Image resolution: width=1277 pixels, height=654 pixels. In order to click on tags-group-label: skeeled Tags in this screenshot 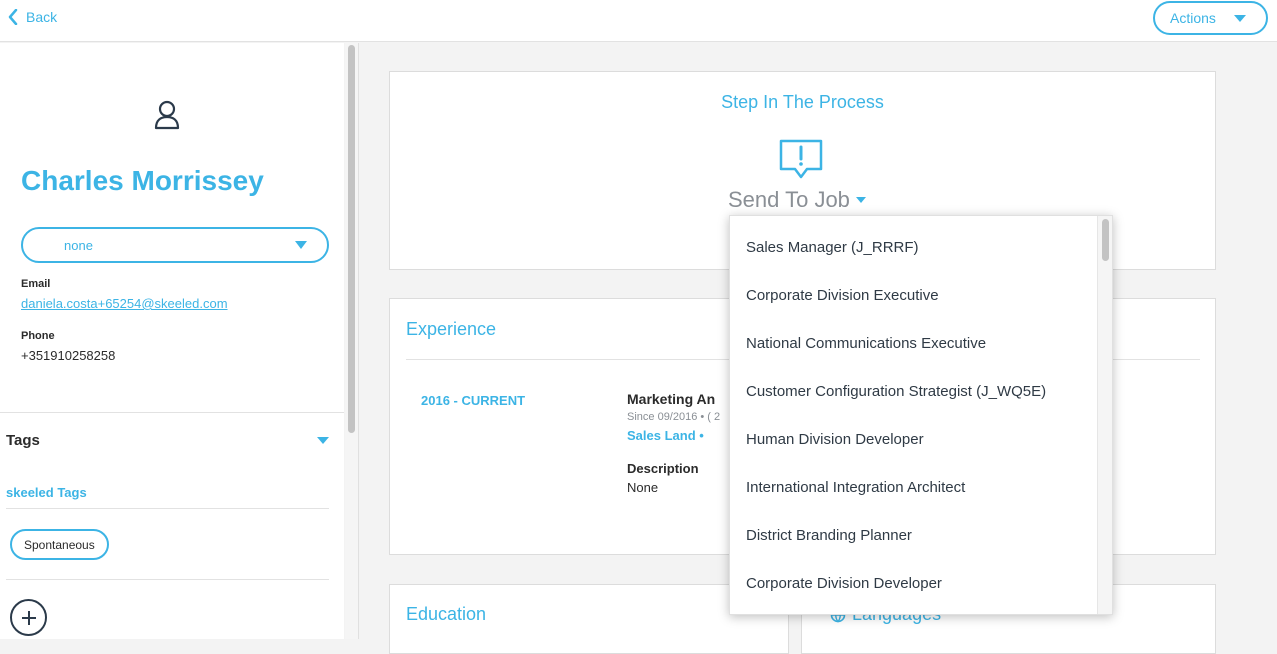, I will do `click(46, 492)`.